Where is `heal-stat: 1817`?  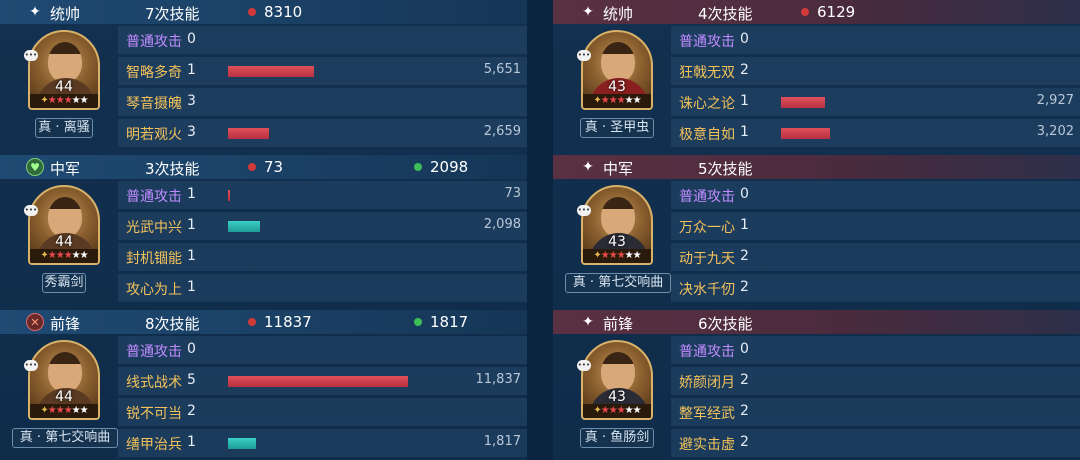 heal-stat: 1817 is located at coordinates (441, 322).